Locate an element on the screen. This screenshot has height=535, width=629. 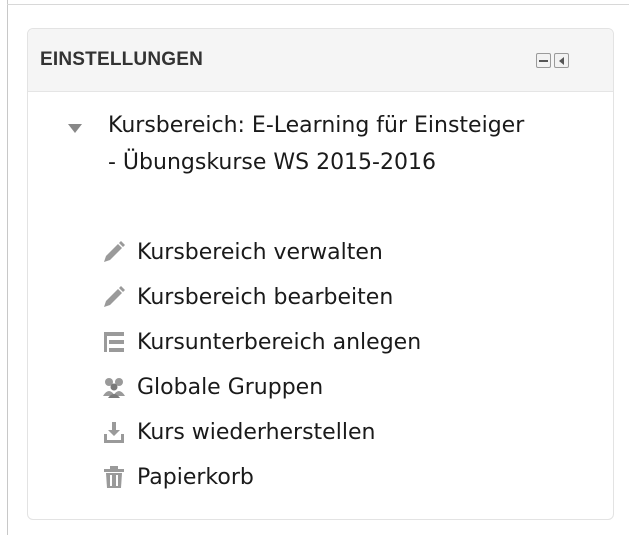
hide-block-button is located at coordinates (543, 60).